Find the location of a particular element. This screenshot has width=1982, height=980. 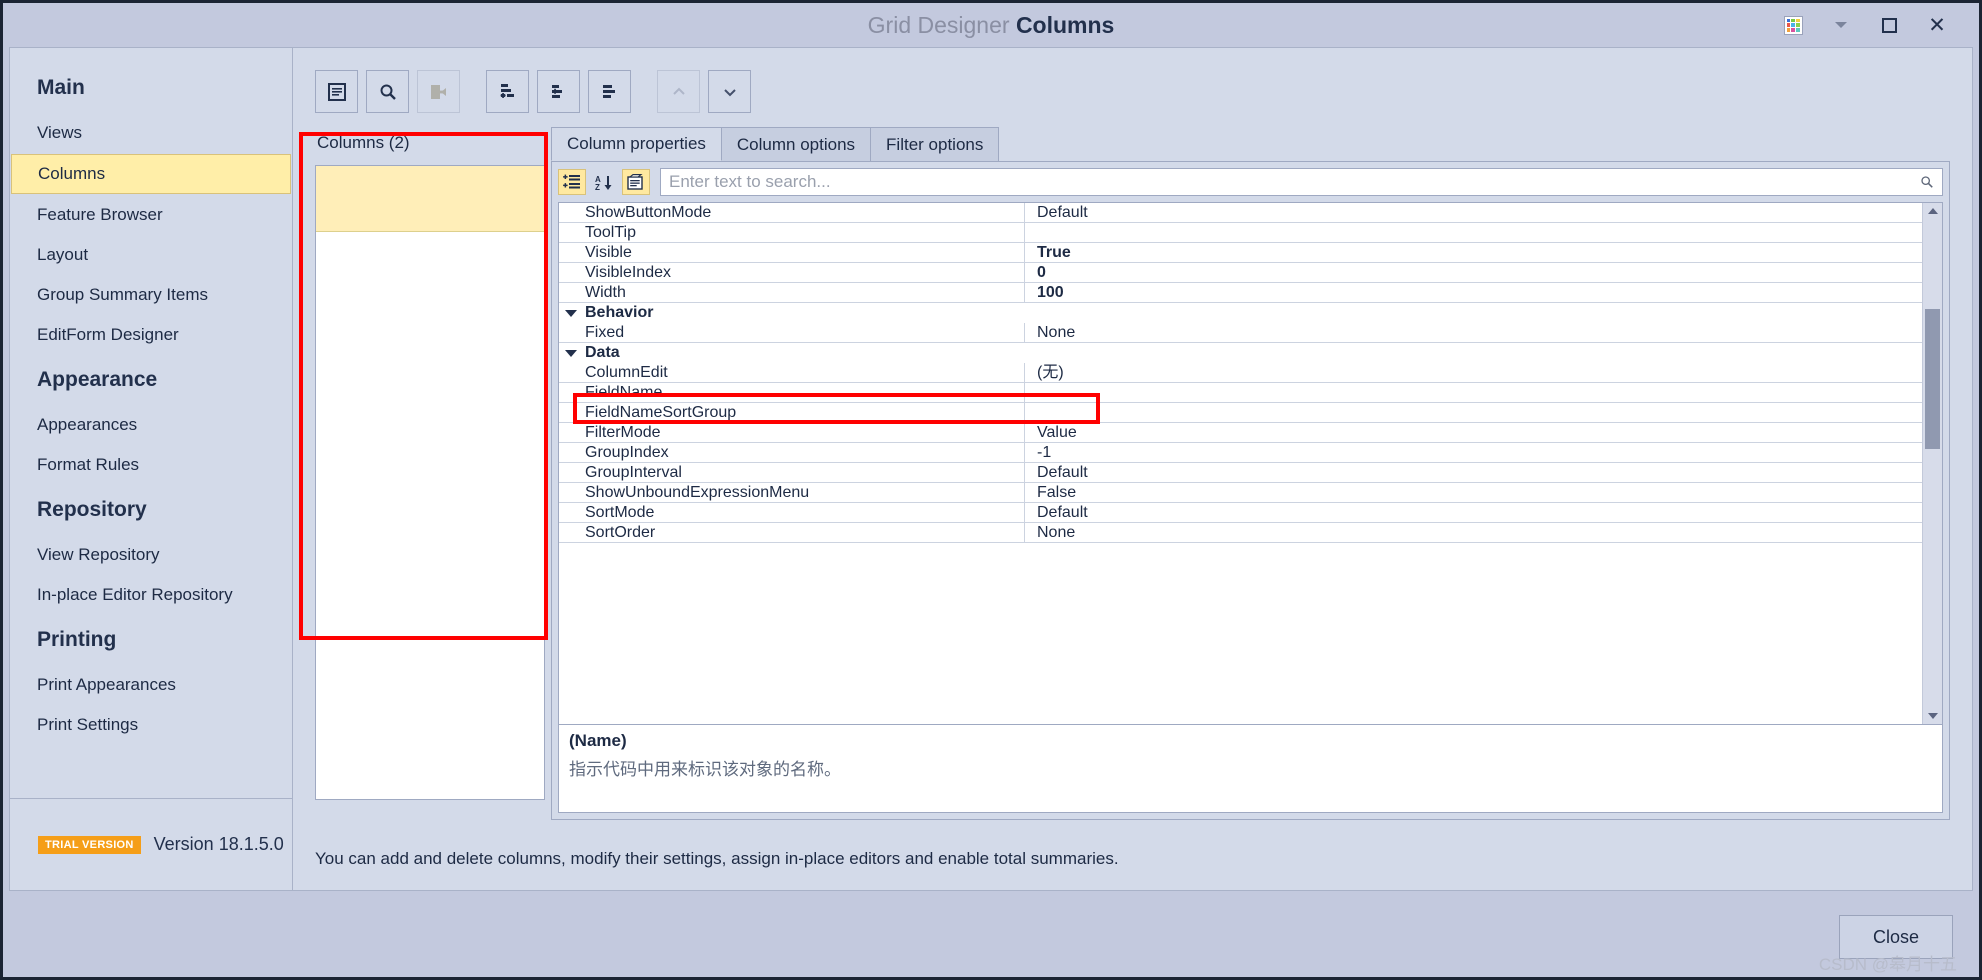

window-title-main: Columns is located at coordinates (1065, 25).